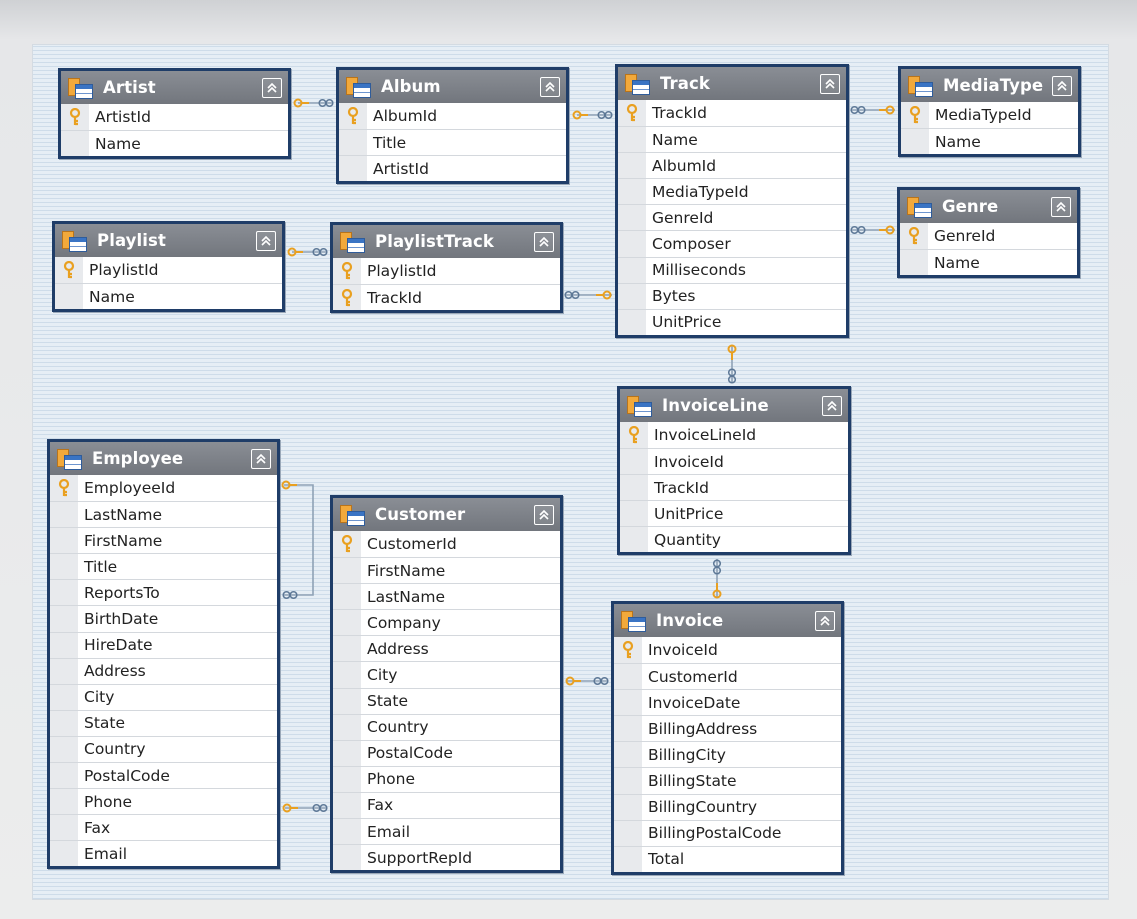  I want to click on table-playlisttrack: PlaylistTrack PlaylistId TrackId, so click(446, 268).